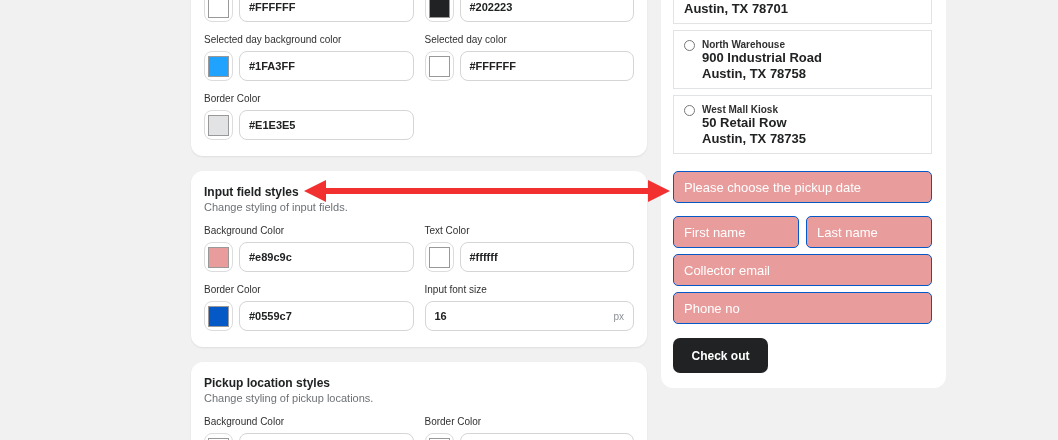 The height and width of the screenshot is (440, 1058). I want to click on first-name-field: First name, so click(736, 232).